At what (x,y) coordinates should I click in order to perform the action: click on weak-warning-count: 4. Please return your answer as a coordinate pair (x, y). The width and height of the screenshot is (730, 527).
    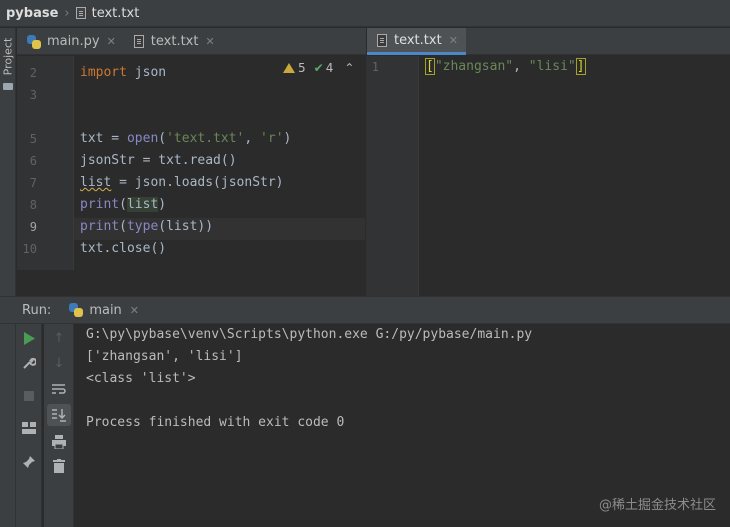
    Looking at the image, I should click on (329, 68).